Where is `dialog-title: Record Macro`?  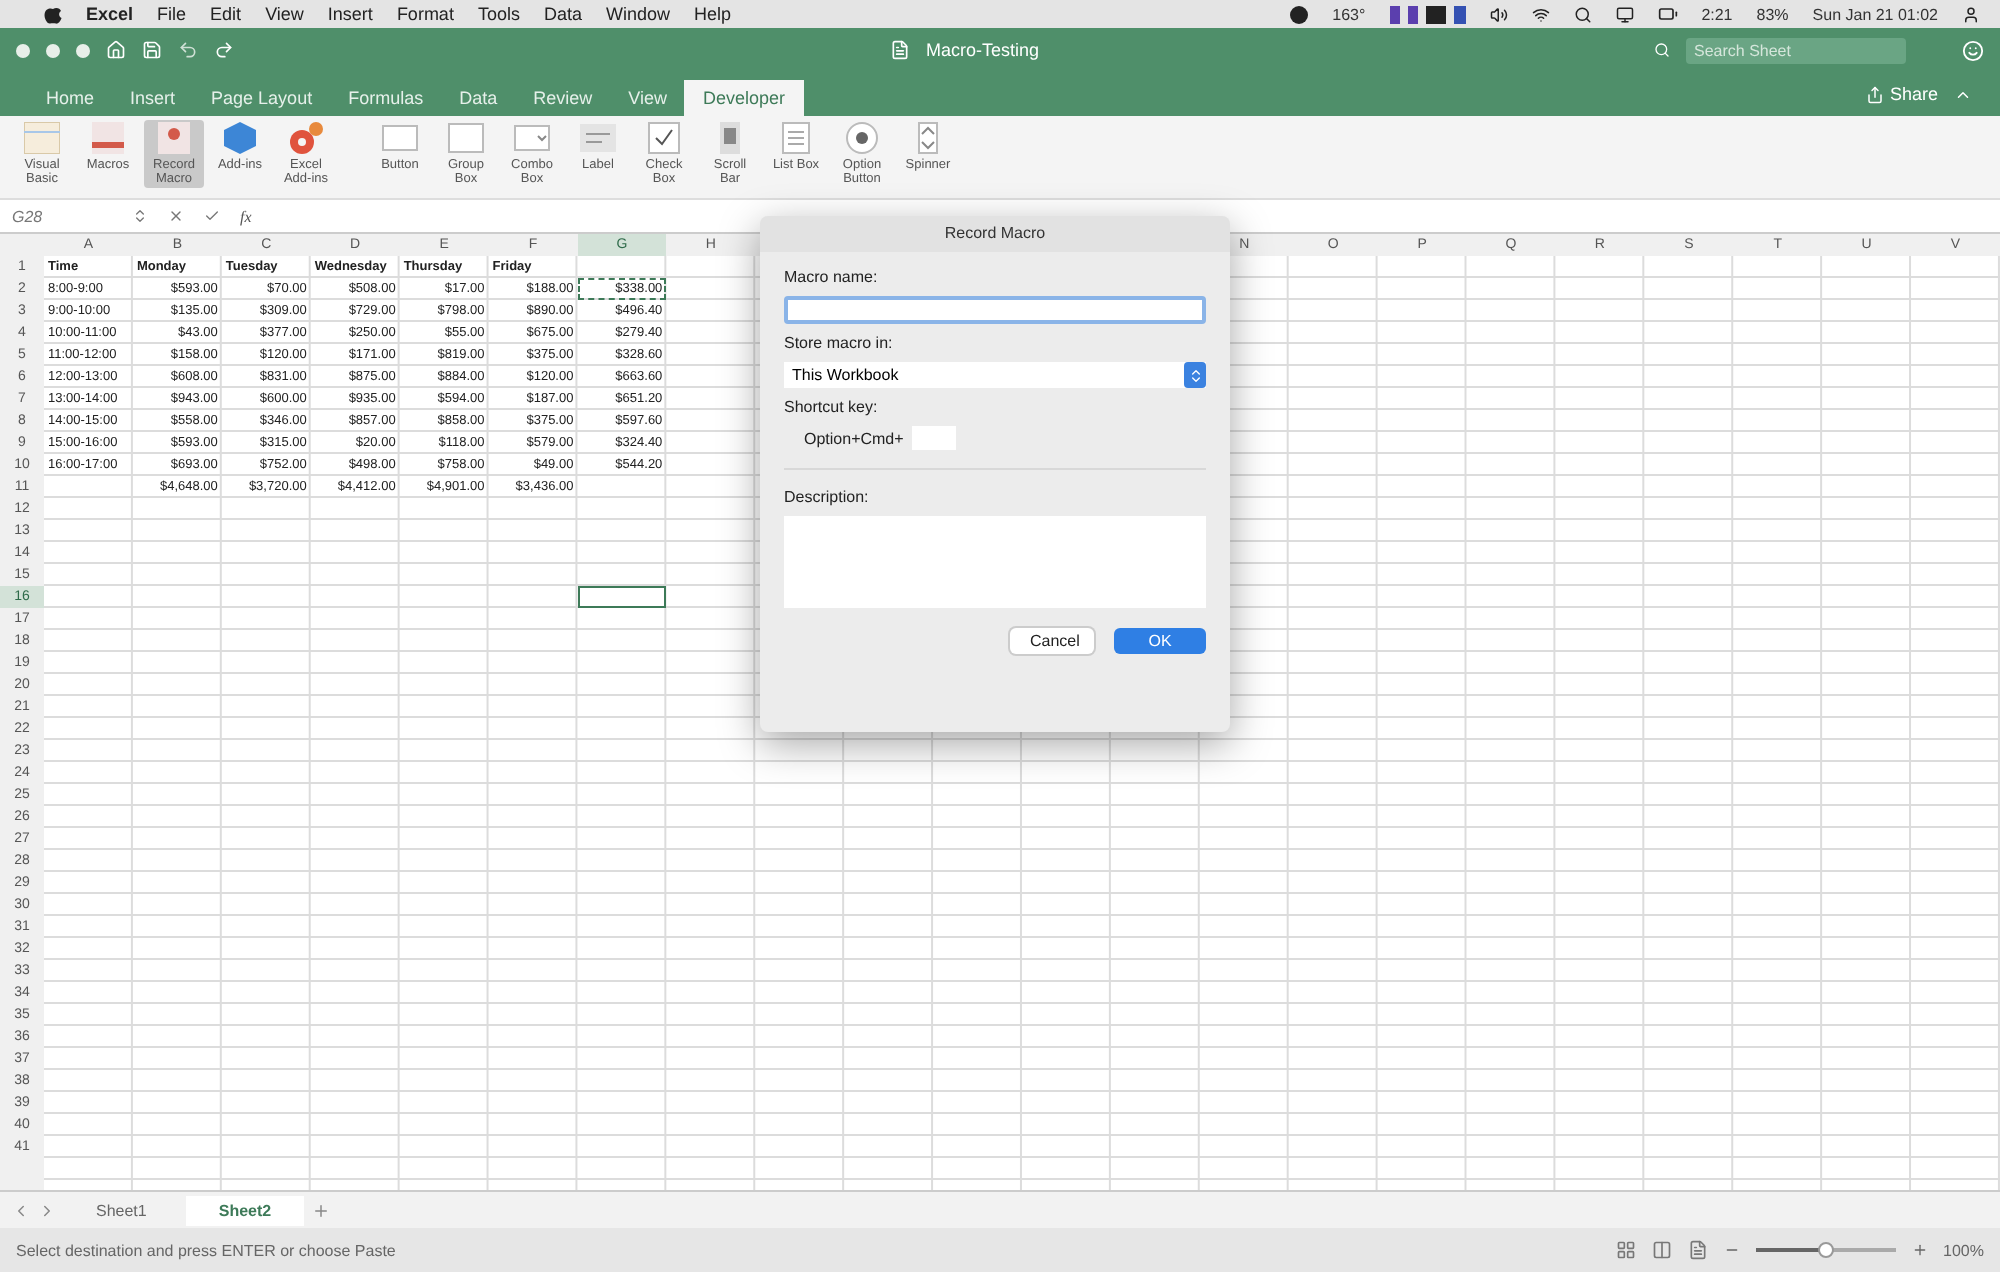 dialog-title: Record Macro is located at coordinates (995, 234).